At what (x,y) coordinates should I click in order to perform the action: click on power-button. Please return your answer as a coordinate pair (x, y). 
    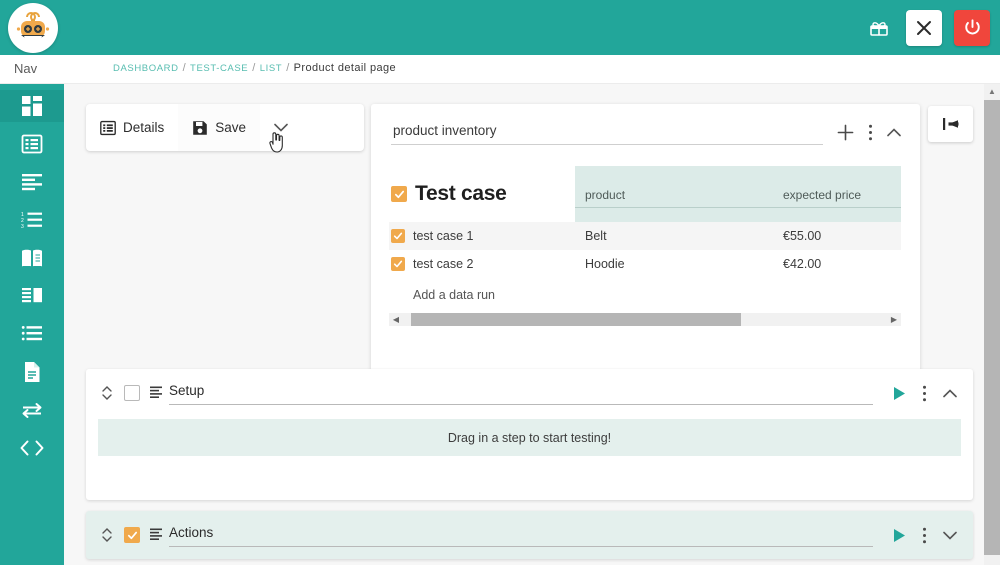
    Looking at the image, I should click on (972, 27).